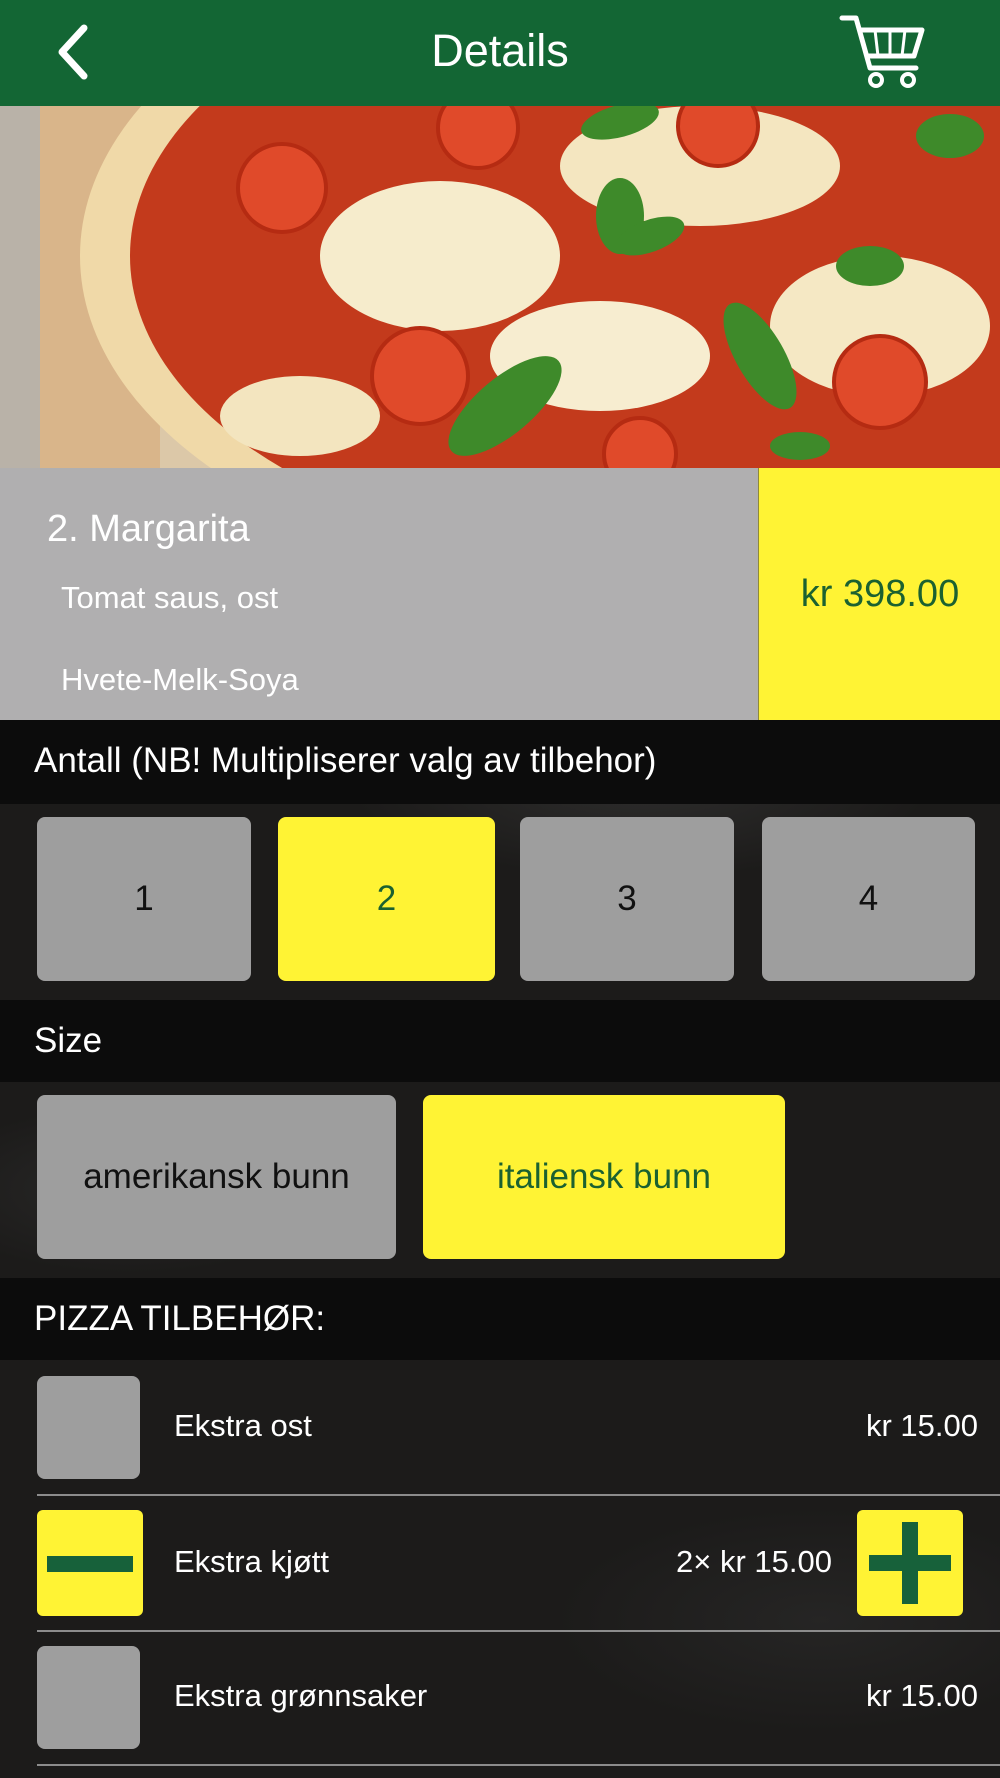  I want to click on quantity-option-1: 1, so click(144, 899).